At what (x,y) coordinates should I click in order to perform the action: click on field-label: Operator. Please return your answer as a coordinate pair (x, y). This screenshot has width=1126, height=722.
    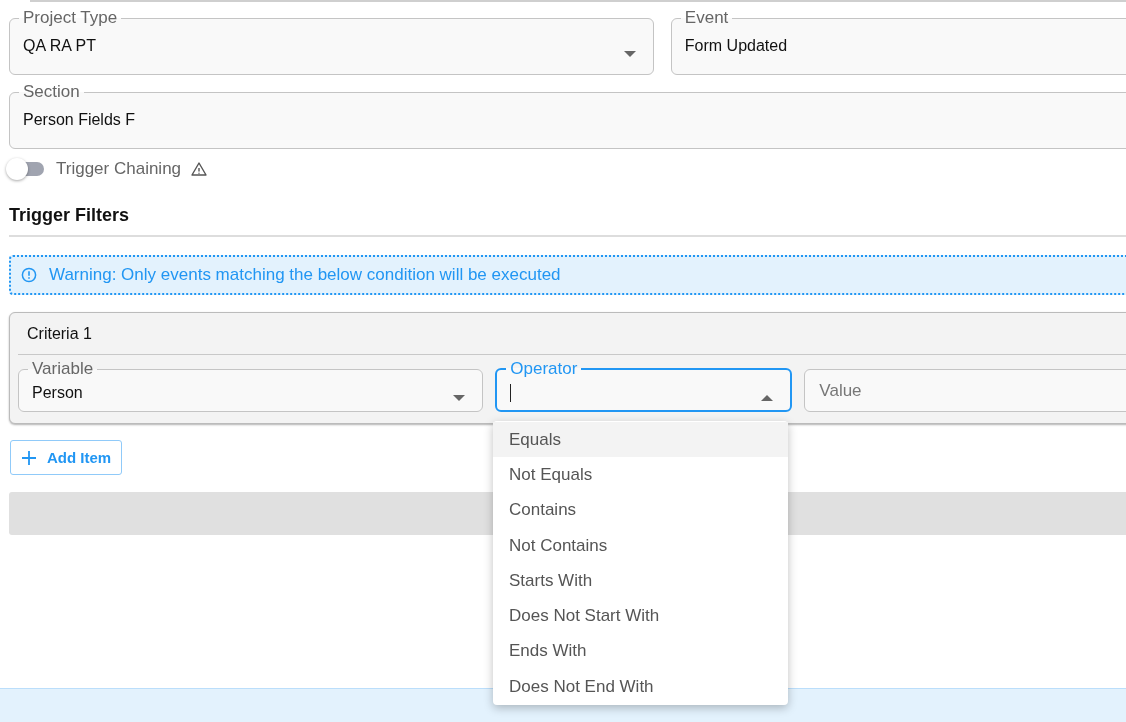
    Looking at the image, I should click on (544, 369).